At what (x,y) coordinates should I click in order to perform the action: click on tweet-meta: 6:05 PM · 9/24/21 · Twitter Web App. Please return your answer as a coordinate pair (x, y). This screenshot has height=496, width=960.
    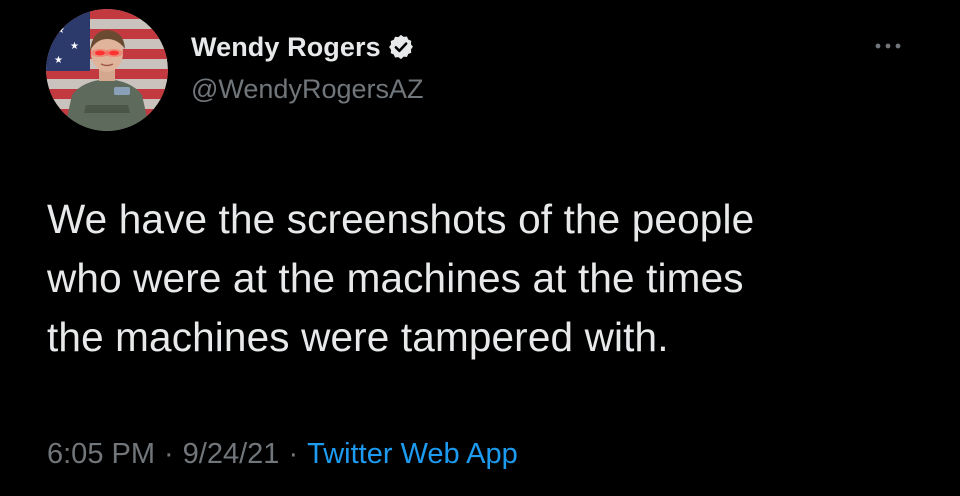
    Looking at the image, I should click on (282, 454).